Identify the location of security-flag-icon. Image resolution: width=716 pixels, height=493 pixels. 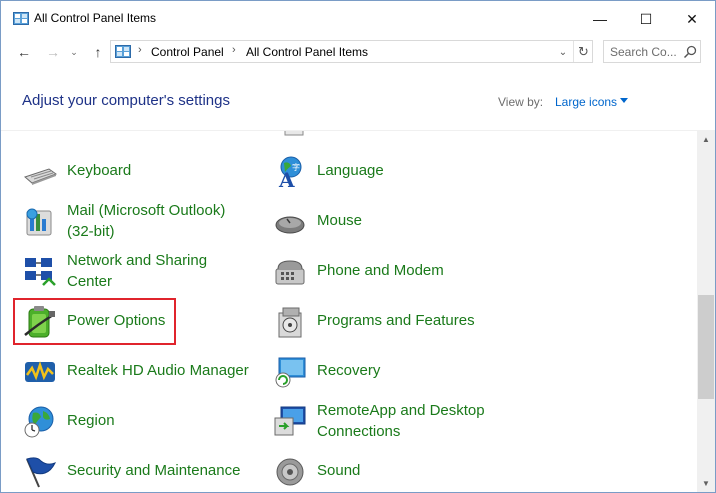
(41, 472).